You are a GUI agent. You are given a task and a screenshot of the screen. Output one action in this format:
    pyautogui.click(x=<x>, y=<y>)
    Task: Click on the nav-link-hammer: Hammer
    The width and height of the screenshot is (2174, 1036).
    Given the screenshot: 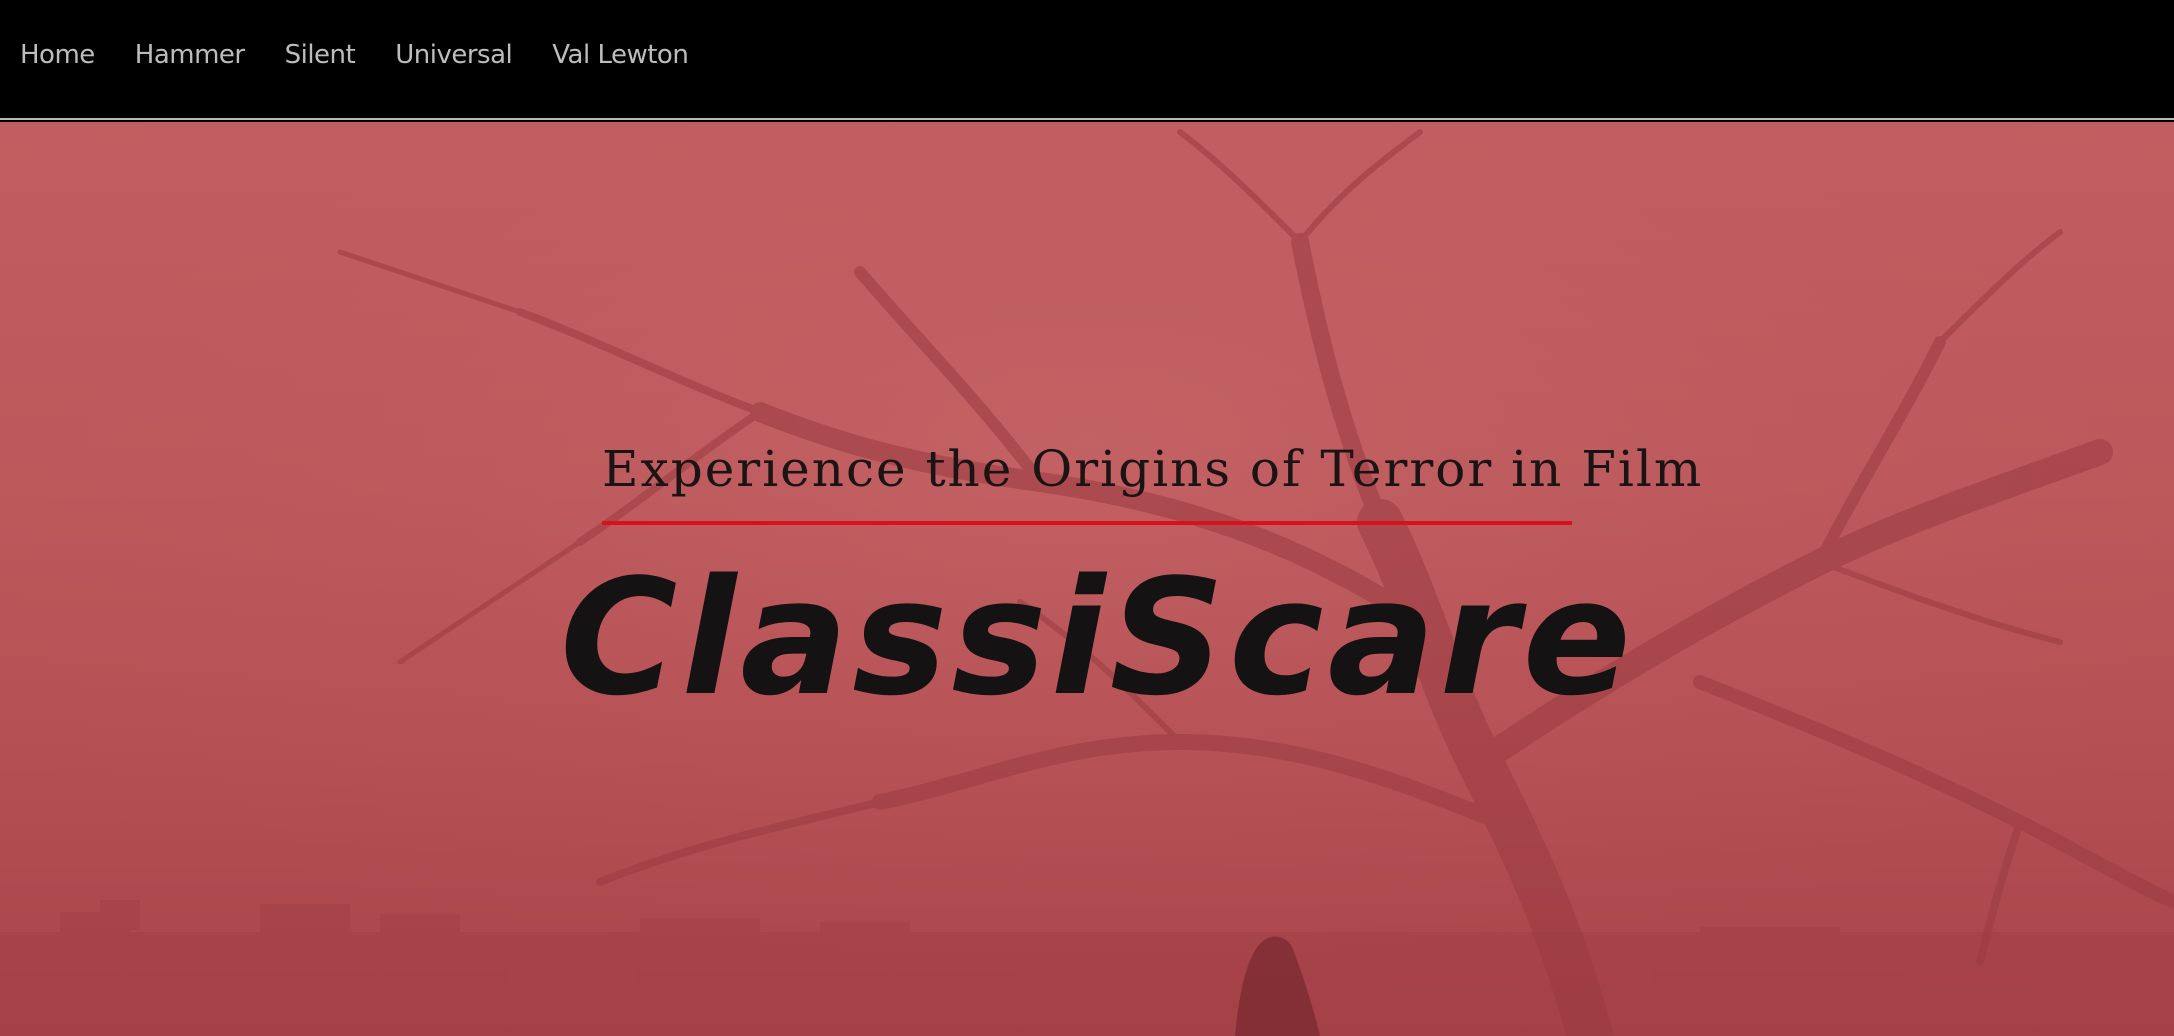 What is the action you would take?
    pyautogui.click(x=190, y=59)
    